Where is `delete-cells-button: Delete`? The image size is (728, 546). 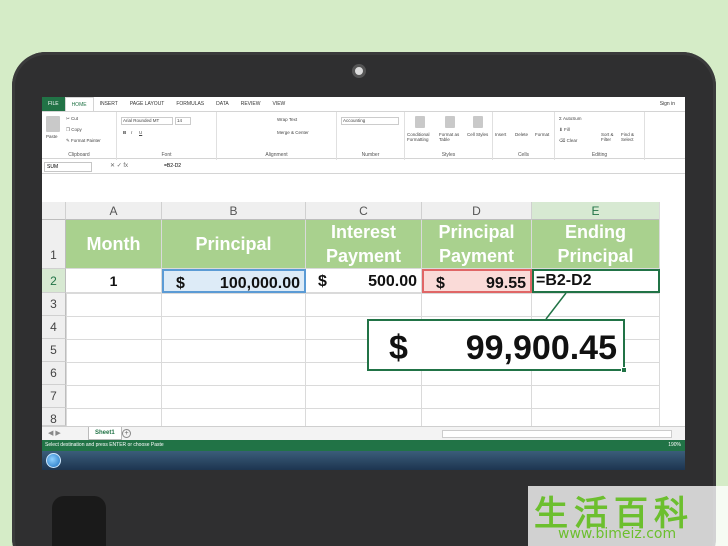
delete-cells-button: Delete is located at coordinates (521, 134).